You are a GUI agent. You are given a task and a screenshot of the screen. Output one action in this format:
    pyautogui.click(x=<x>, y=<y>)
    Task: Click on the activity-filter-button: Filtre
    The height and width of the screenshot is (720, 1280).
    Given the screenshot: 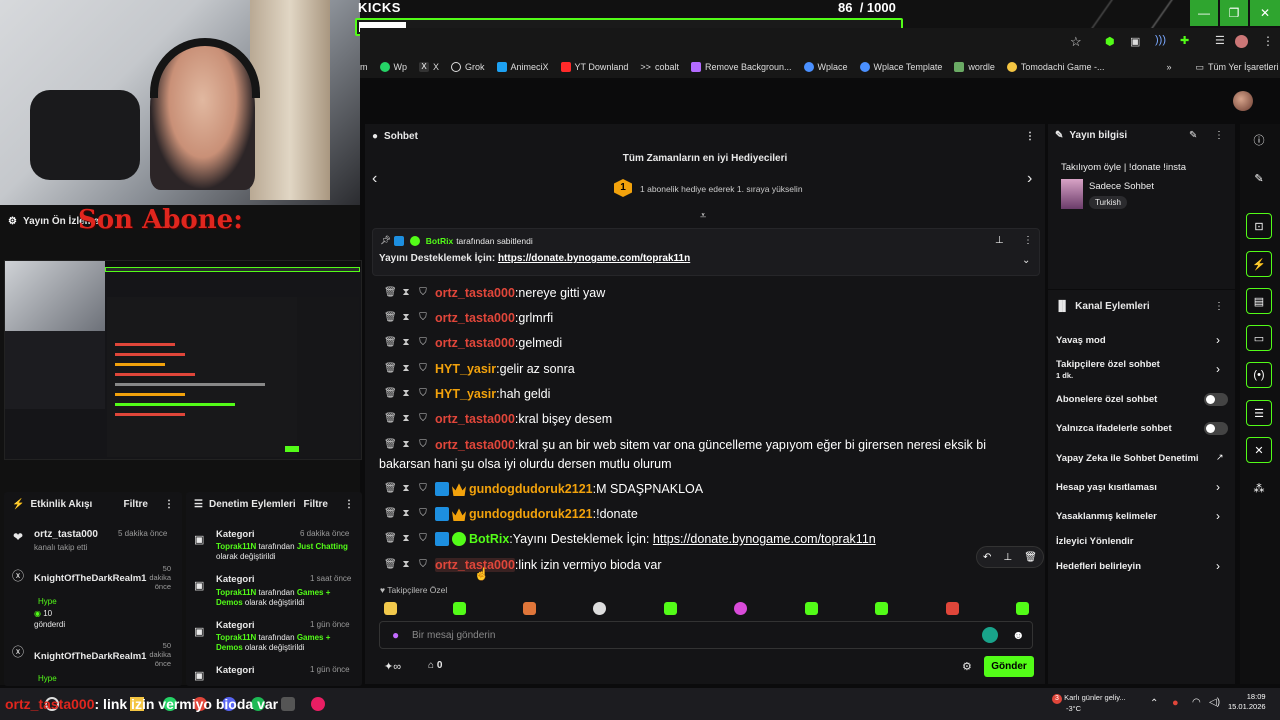 What is the action you would take?
    pyautogui.click(x=136, y=504)
    